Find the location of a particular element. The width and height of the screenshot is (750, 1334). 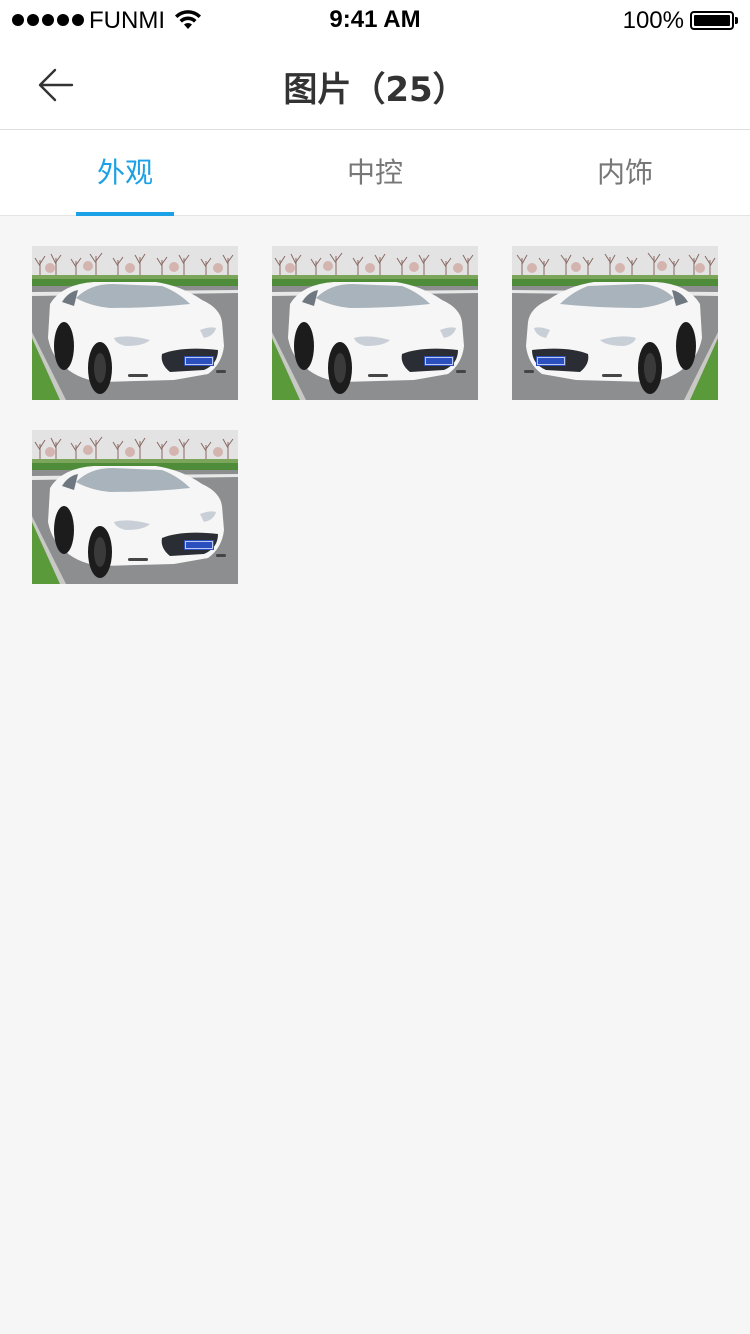

tab-label: 中控 is located at coordinates (374, 172).